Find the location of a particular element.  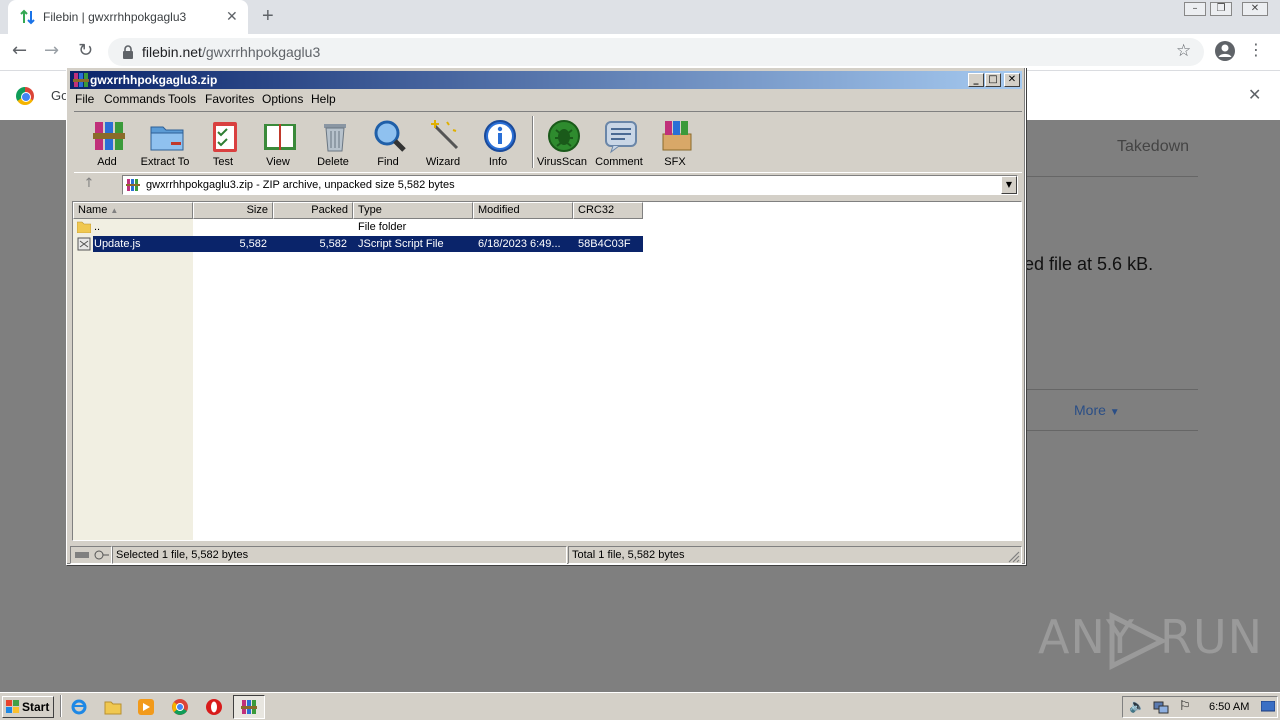

view-book-icon is located at coordinates (280, 137).